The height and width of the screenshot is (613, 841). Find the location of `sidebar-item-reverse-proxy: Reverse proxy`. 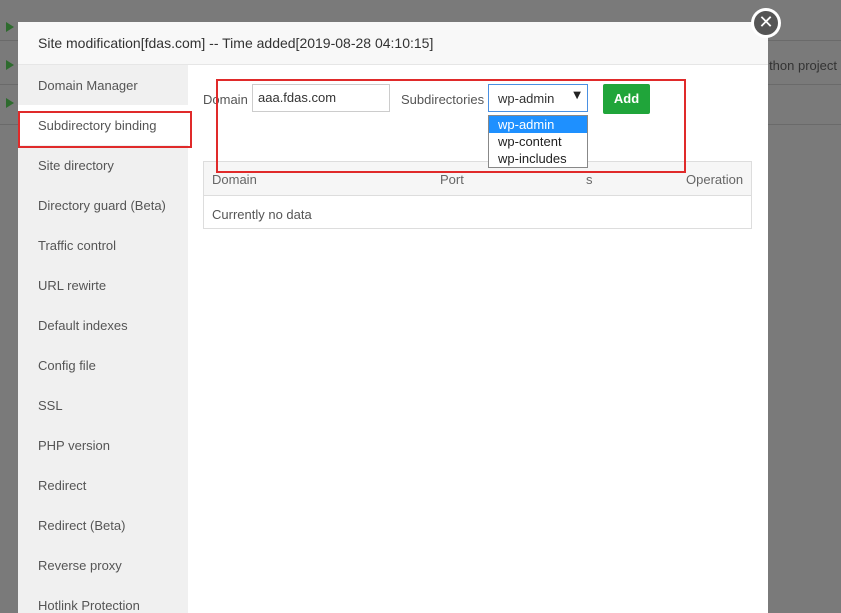

sidebar-item-reverse-proxy: Reverse proxy is located at coordinates (103, 565).